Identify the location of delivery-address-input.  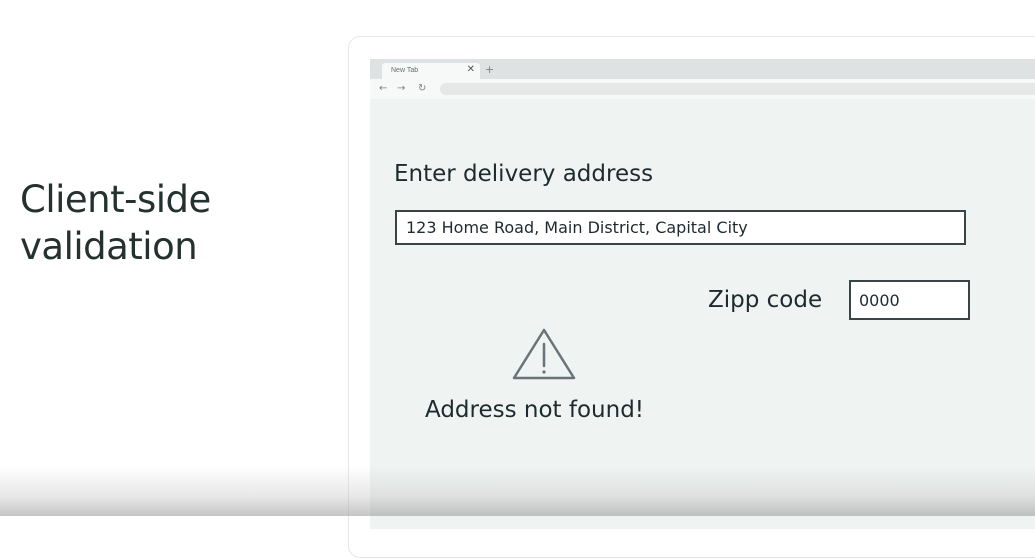
(680, 227).